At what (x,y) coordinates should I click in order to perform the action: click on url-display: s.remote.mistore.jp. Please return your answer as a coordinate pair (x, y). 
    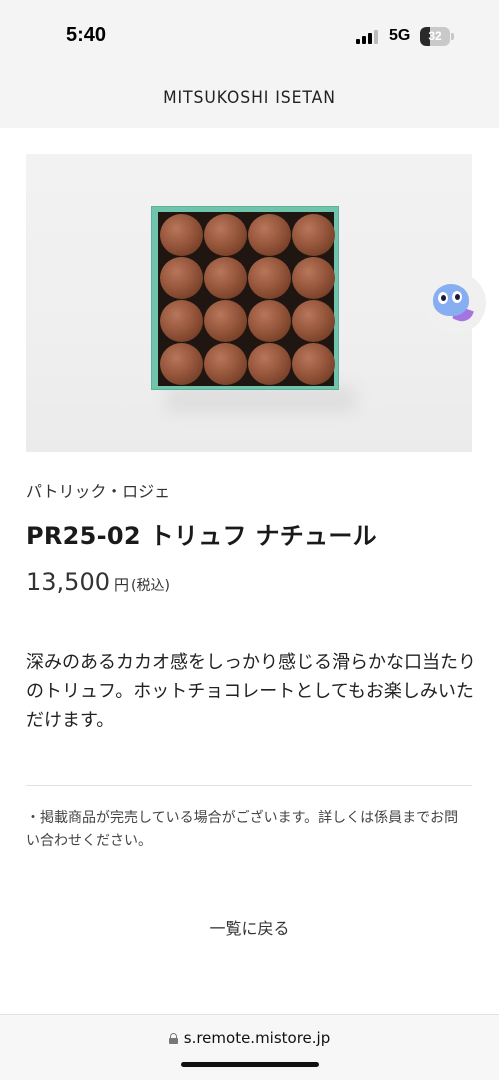
    Looking at the image, I should click on (249, 1038).